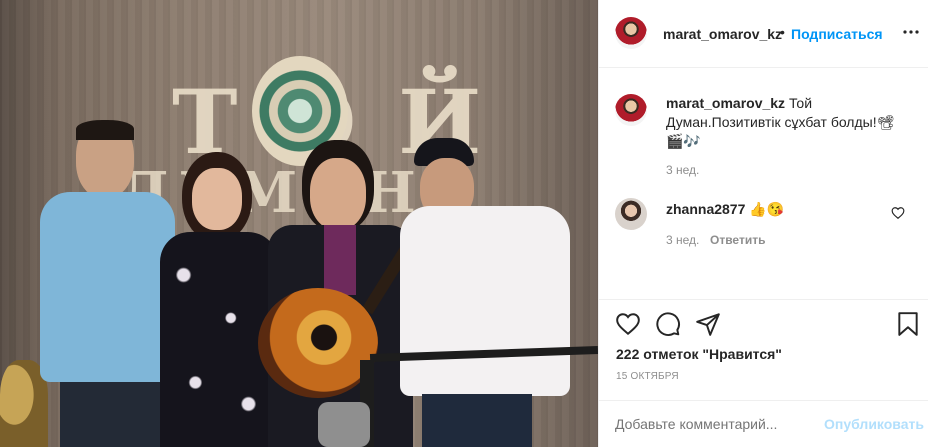 This screenshot has width=928, height=447. I want to click on commenter-avatar, so click(631, 214).